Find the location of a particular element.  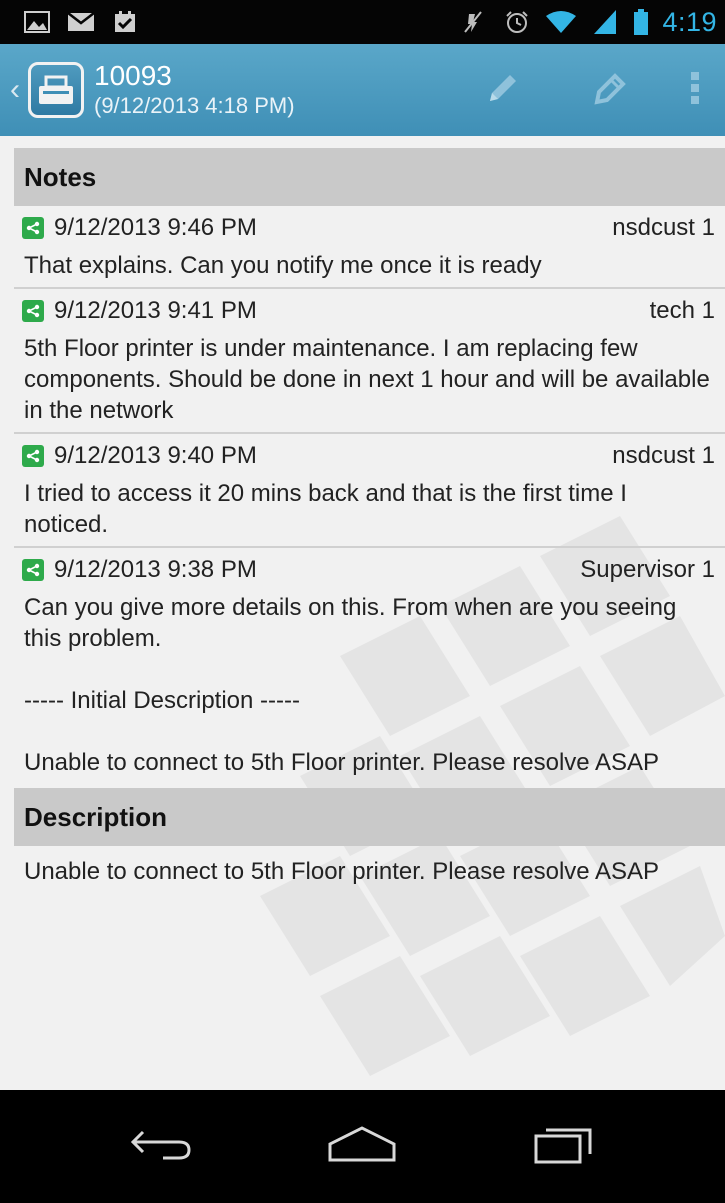

home-button is located at coordinates (362, 1147).